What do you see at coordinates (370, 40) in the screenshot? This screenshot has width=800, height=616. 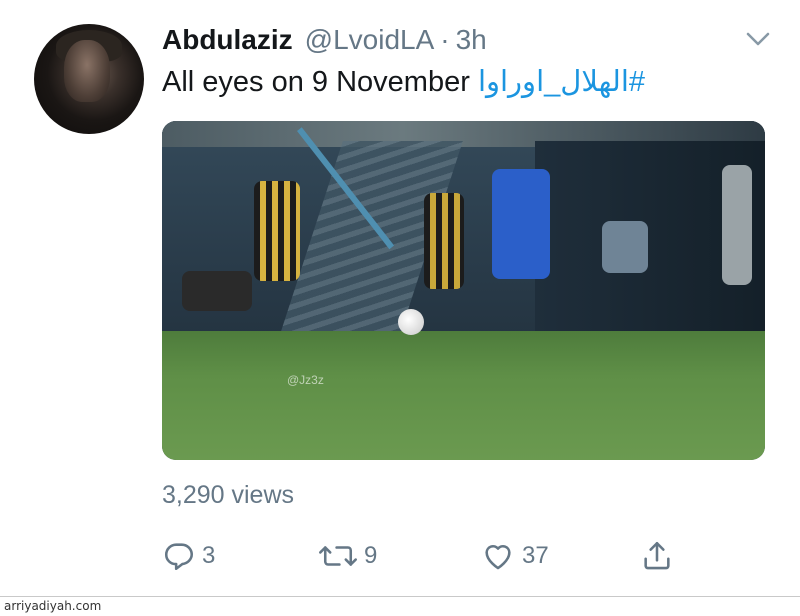 I see `user-handle: @LvoidLA` at bounding box center [370, 40].